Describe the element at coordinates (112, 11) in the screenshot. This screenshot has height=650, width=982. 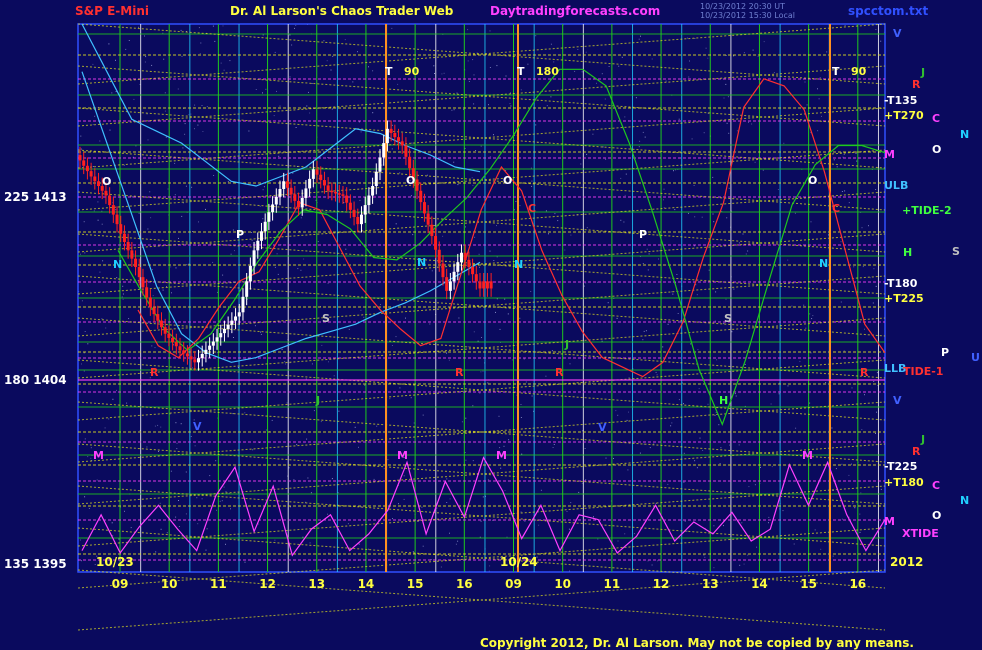
I see `chart-title: S&P E-Mini` at that location.